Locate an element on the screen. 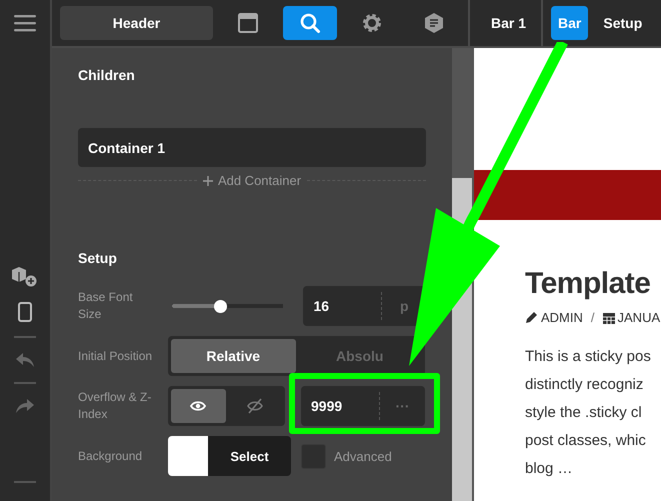 The height and width of the screenshot is (501, 661). redo-icon is located at coordinates (25, 406).